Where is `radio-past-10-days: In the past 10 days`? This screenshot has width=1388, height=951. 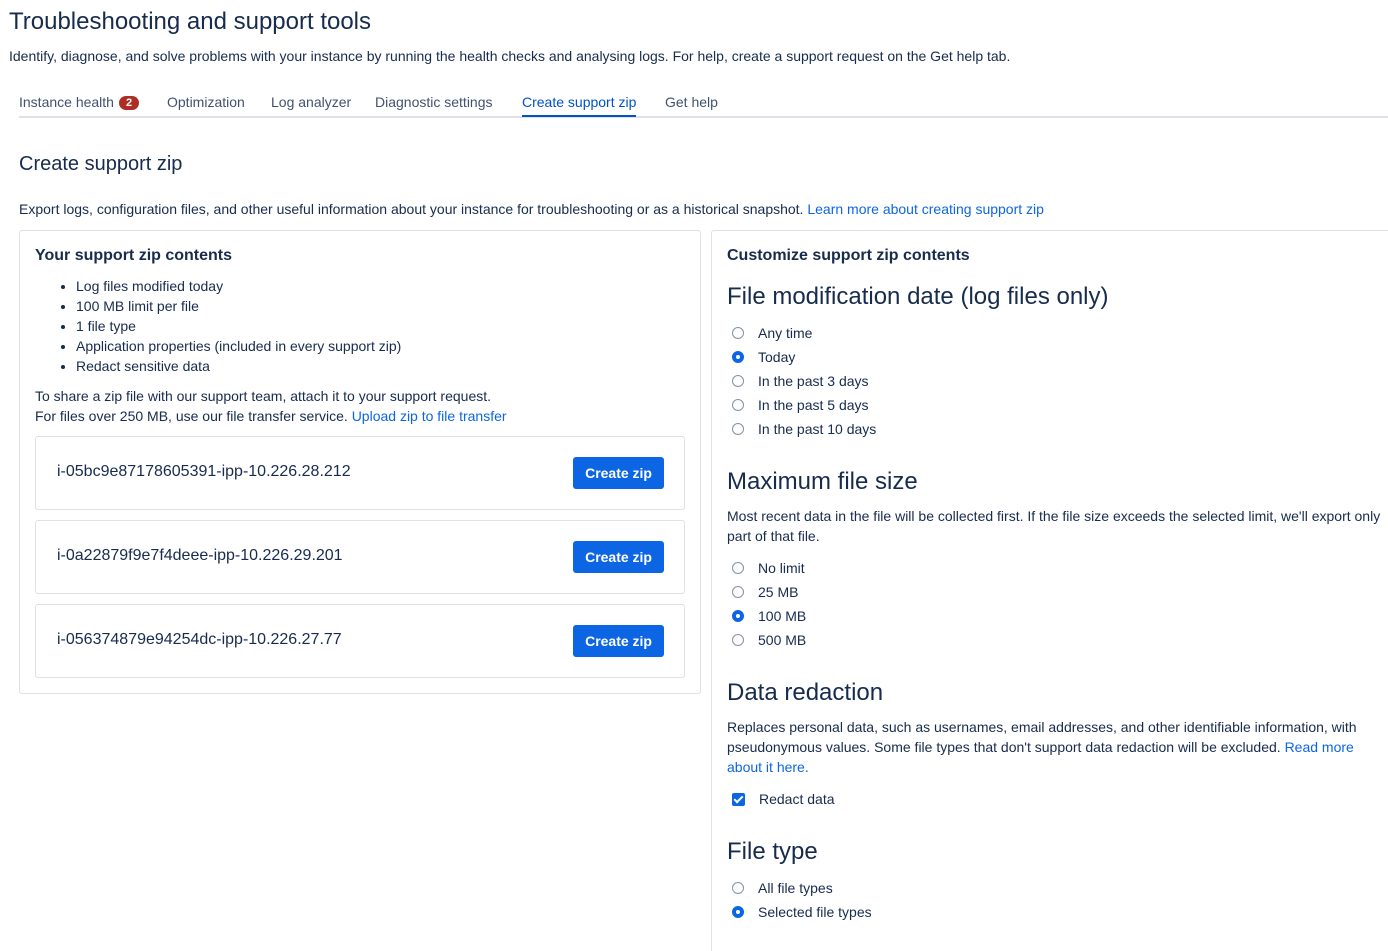
radio-past-10-days: In the past 10 days is located at coordinates (804, 429).